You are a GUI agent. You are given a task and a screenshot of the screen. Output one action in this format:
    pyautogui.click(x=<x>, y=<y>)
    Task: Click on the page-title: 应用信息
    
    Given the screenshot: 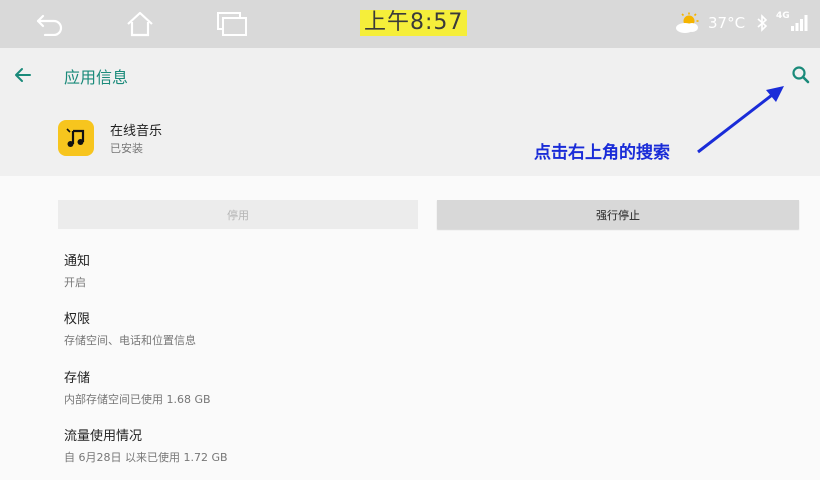 What is the action you would take?
    pyautogui.click(x=96, y=77)
    